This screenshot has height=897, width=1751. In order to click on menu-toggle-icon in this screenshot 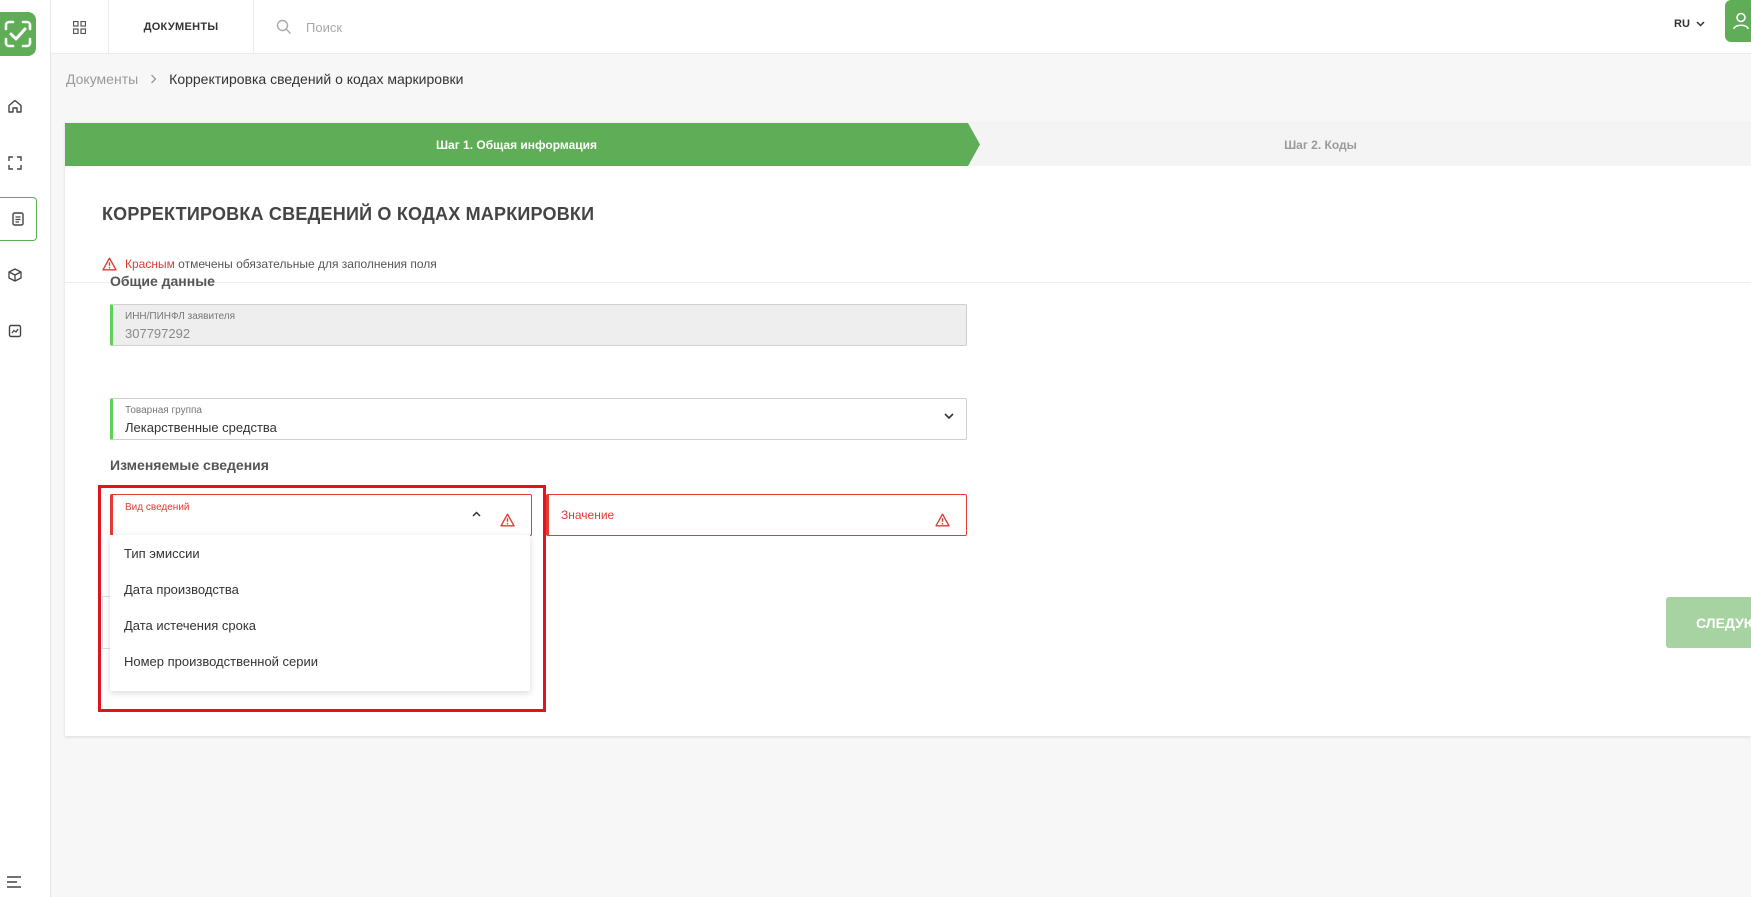, I will do `click(14, 884)`.